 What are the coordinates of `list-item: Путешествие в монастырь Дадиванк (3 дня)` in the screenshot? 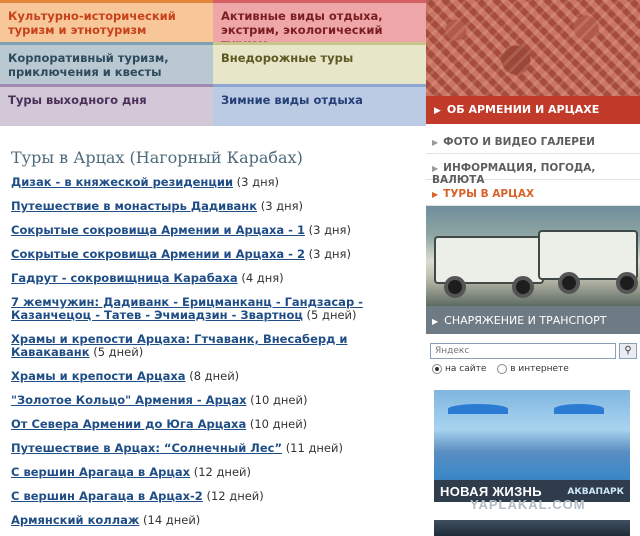 It's located at (213, 206).